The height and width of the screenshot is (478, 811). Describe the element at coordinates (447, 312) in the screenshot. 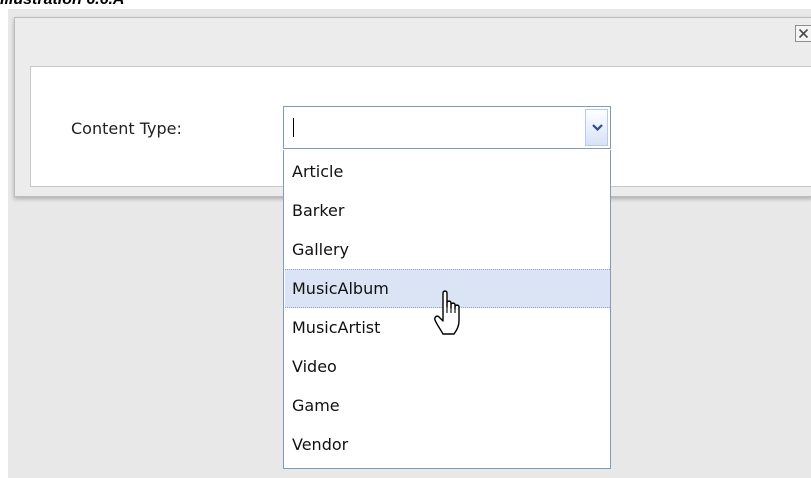

I see `hand-pointer-icon` at that location.